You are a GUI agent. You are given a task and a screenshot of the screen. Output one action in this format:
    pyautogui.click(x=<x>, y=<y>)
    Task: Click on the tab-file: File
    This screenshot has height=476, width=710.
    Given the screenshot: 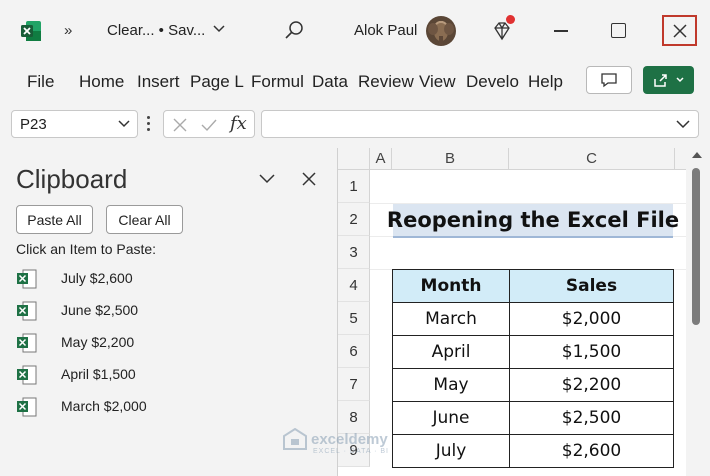 What is the action you would take?
    pyautogui.click(x=40, y=82)
    